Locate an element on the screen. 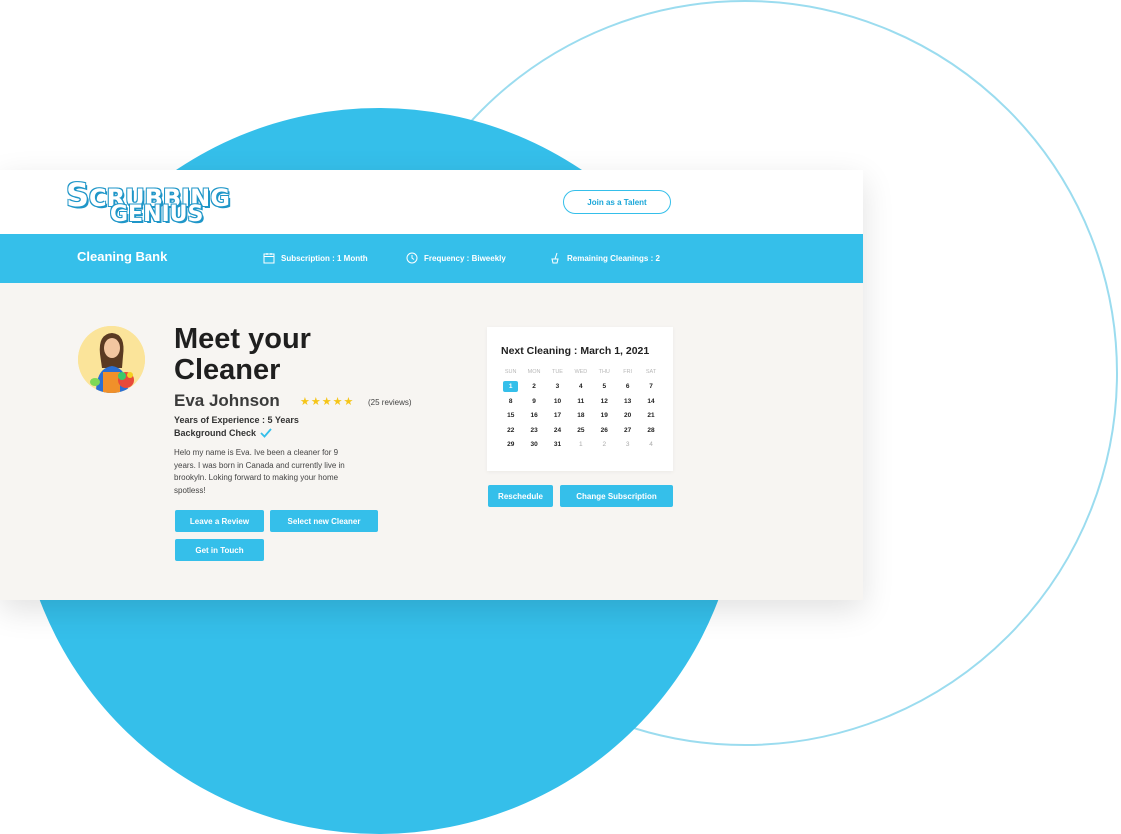  calendar-day: 15 is located at coordinates (510, 415).